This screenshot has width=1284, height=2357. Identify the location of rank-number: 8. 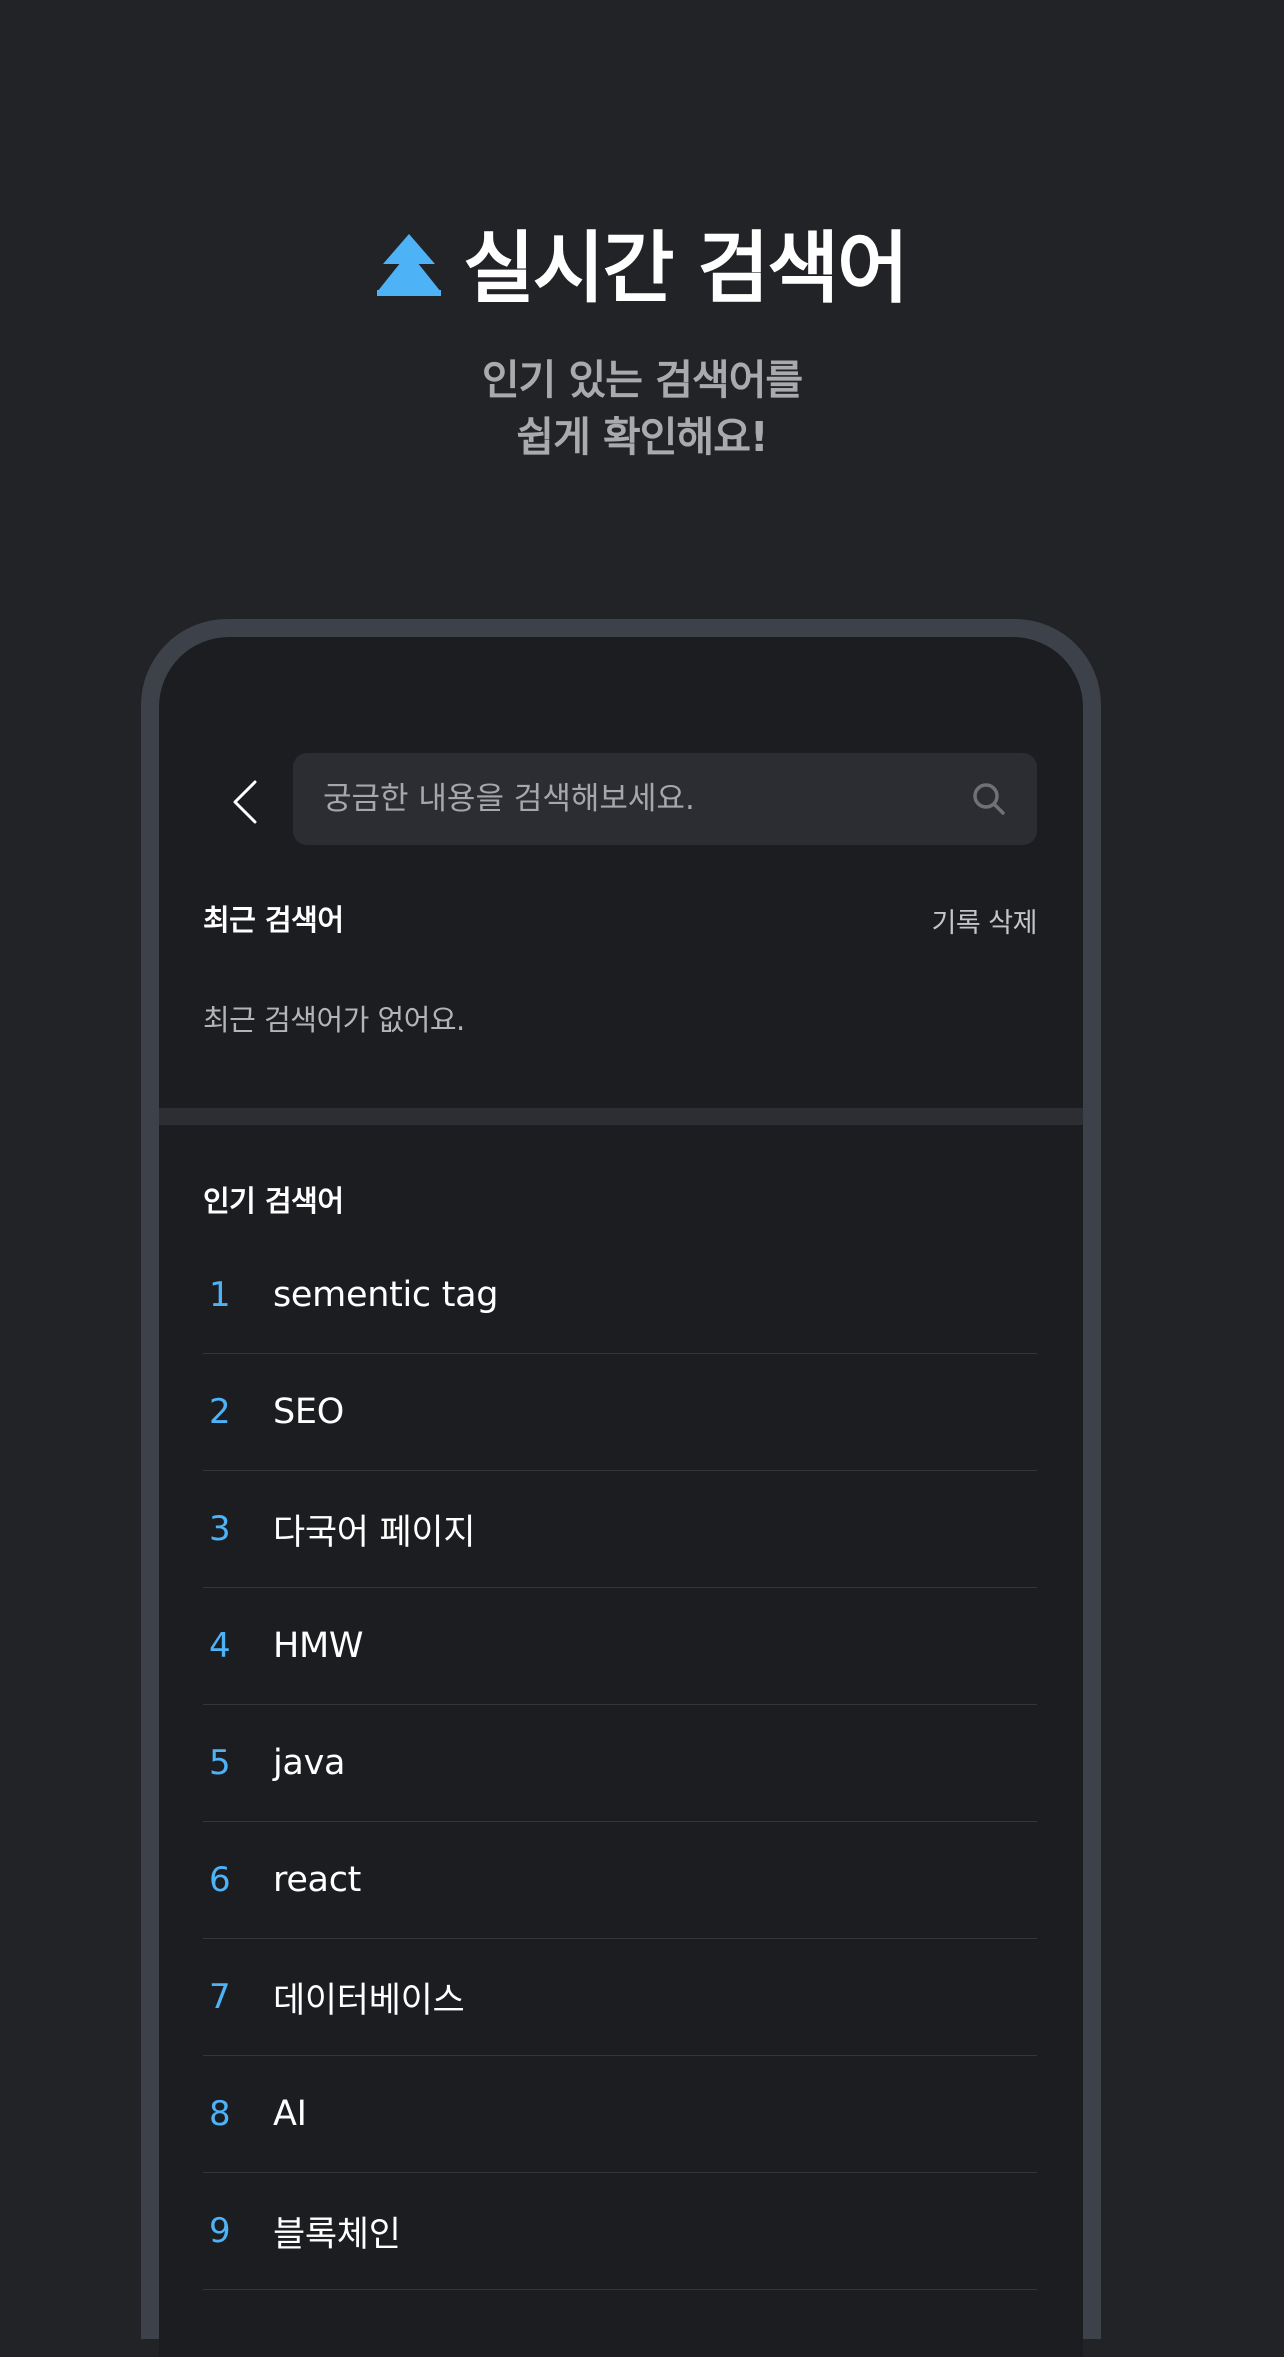
(220, 2114).